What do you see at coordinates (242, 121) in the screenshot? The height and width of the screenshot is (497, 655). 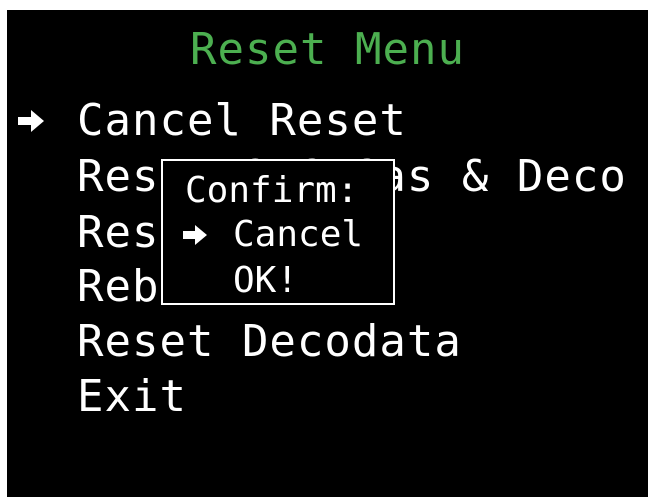 I see `menu-item-cancel-reset: Cancel Reset` at bounding box center [242, 121].